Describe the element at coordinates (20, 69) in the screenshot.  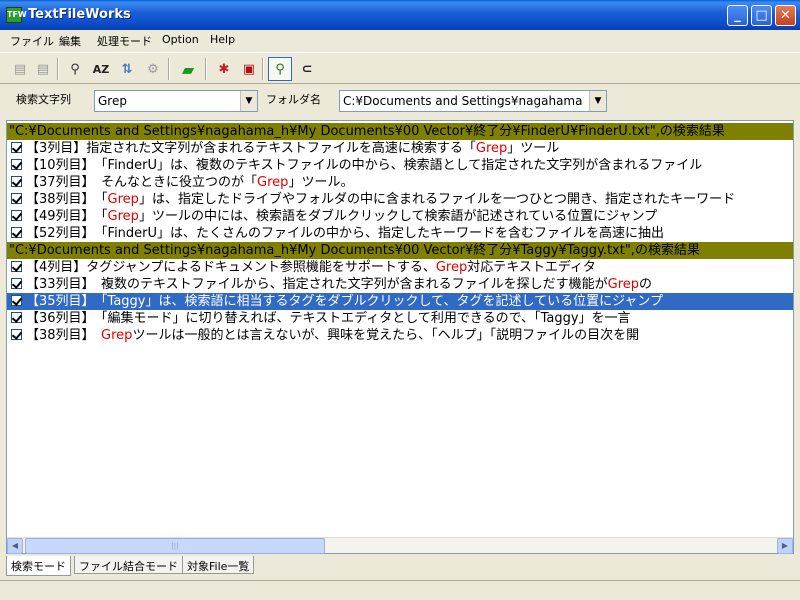
I see `new-file-icon: ▤` at that location.